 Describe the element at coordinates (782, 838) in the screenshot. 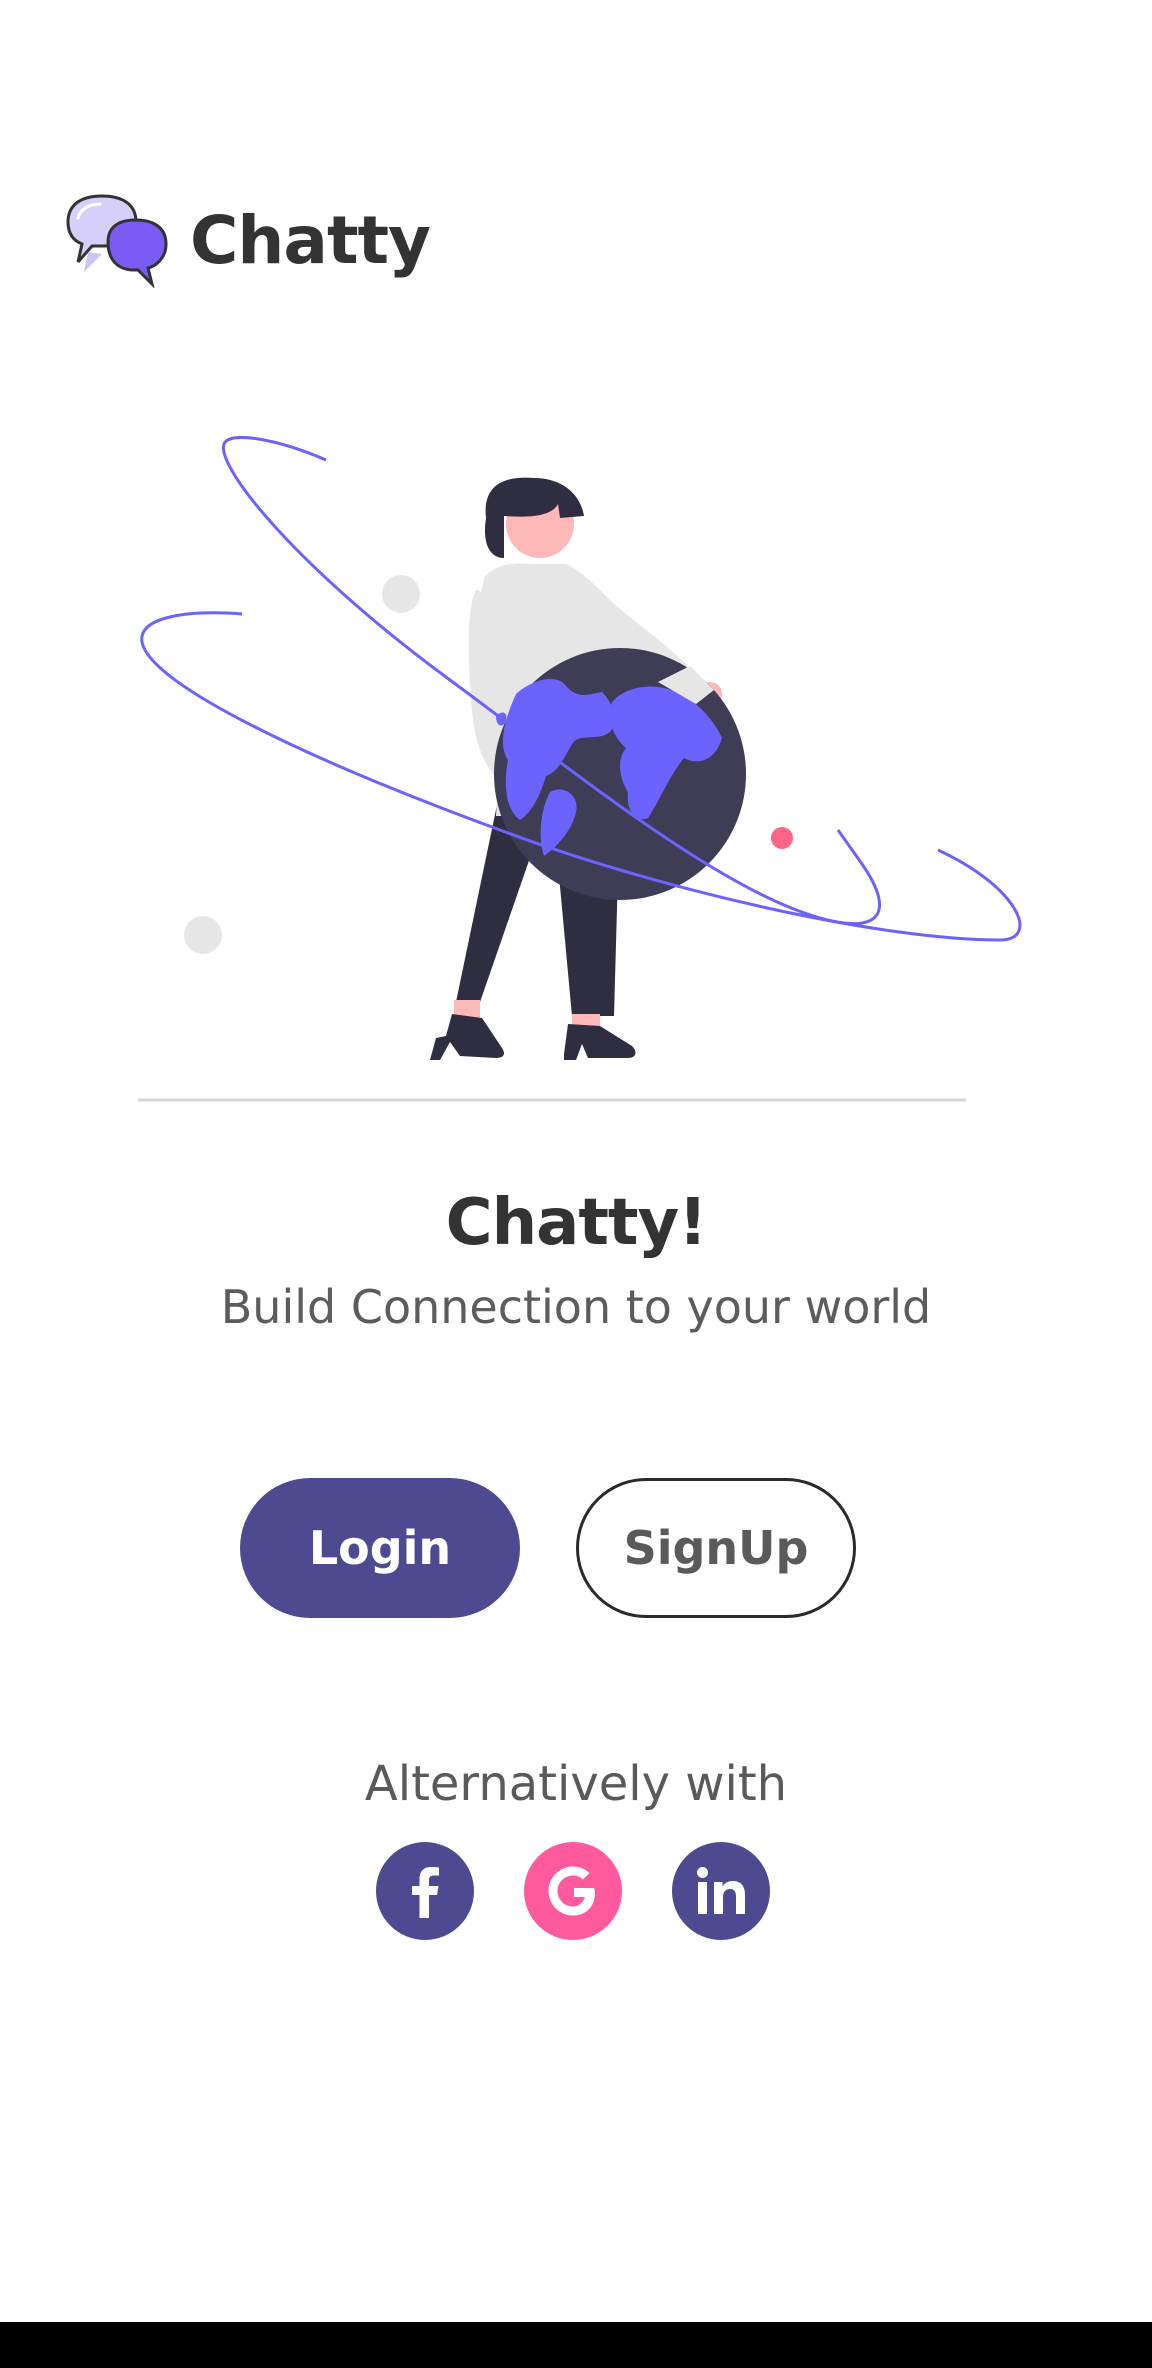

I see `decor-dot-pink` at that location.